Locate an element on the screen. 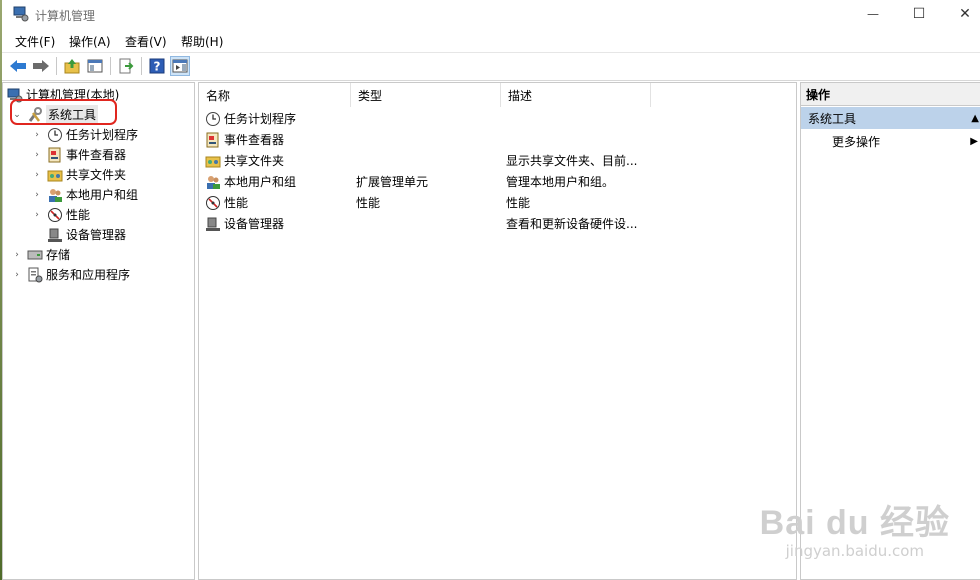 The height and width of the screenshot is (580, 980). tree-item-label: 设备管理器 is located at coordinates (96, 235).